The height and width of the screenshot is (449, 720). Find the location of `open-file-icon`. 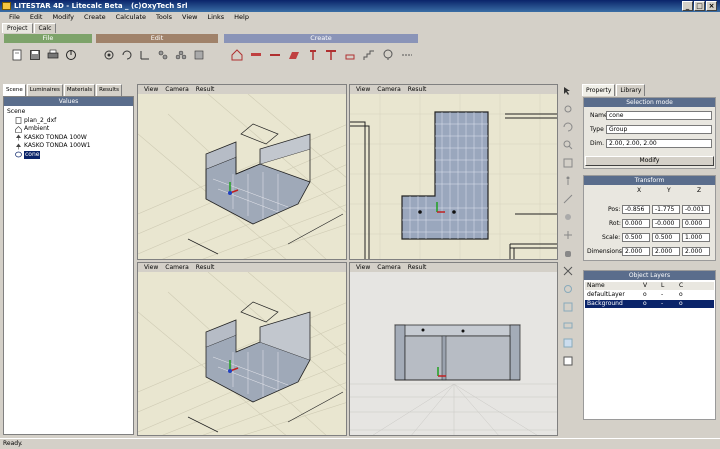

open-file-icon is located at coordinates (17, 55).